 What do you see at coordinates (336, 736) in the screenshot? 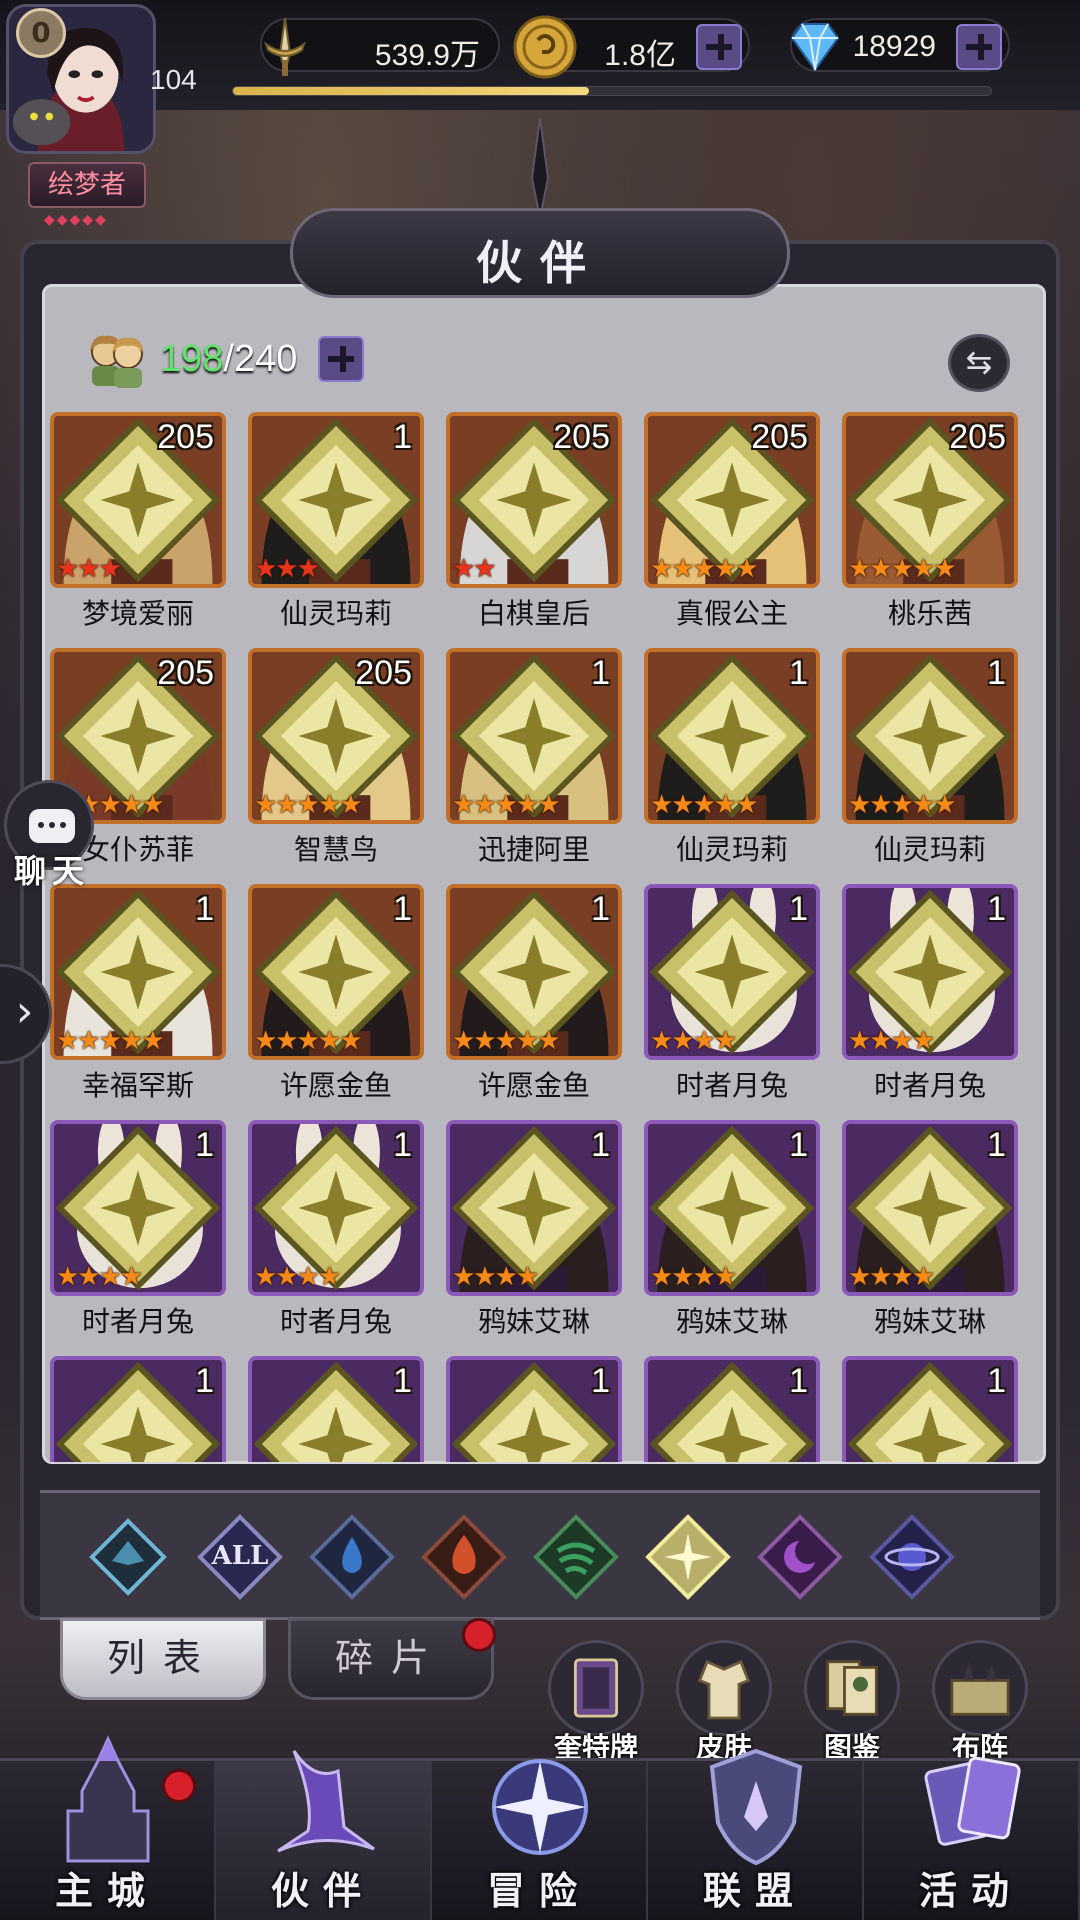
I see `partner-portrait: 205 ★★★★★` at bounding box center [336, 736].